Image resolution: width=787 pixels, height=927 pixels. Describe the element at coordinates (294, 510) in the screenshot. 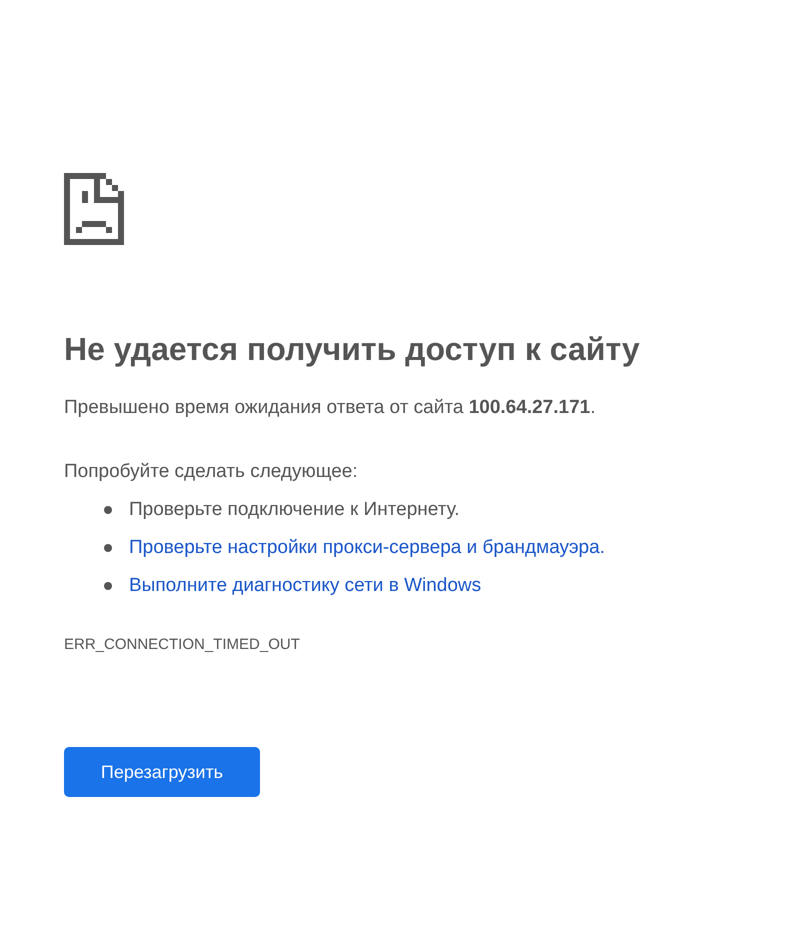

I see `suggestion-text: Проверьте подключение к Интернету.` at that location.